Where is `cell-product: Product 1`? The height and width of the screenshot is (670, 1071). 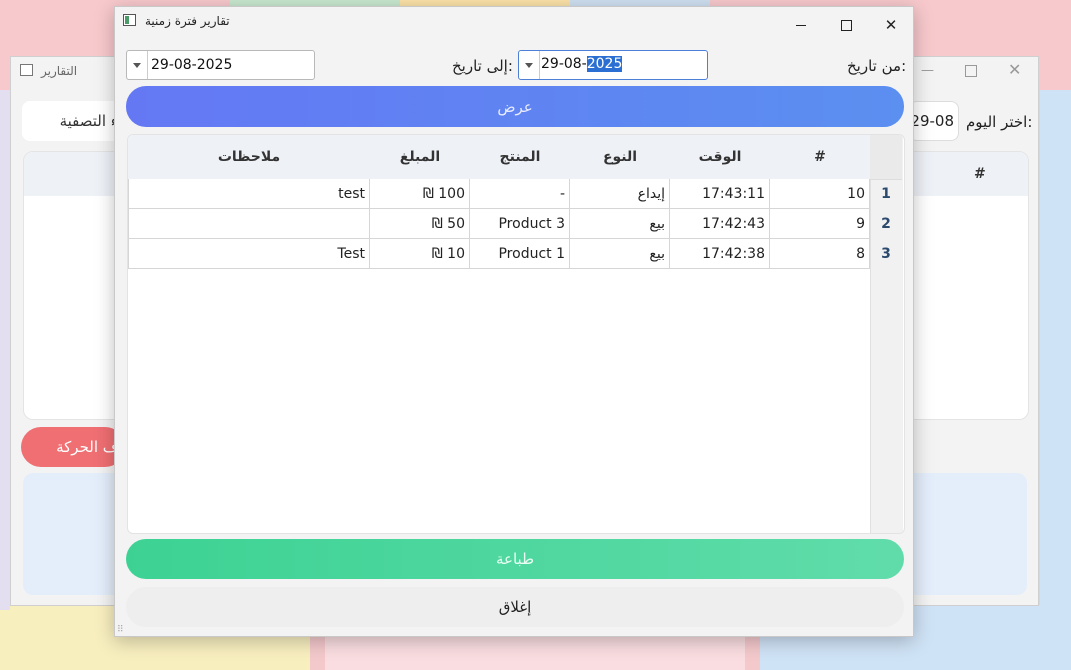
cell-product: Product 1 is located at coordinates (520, 254).